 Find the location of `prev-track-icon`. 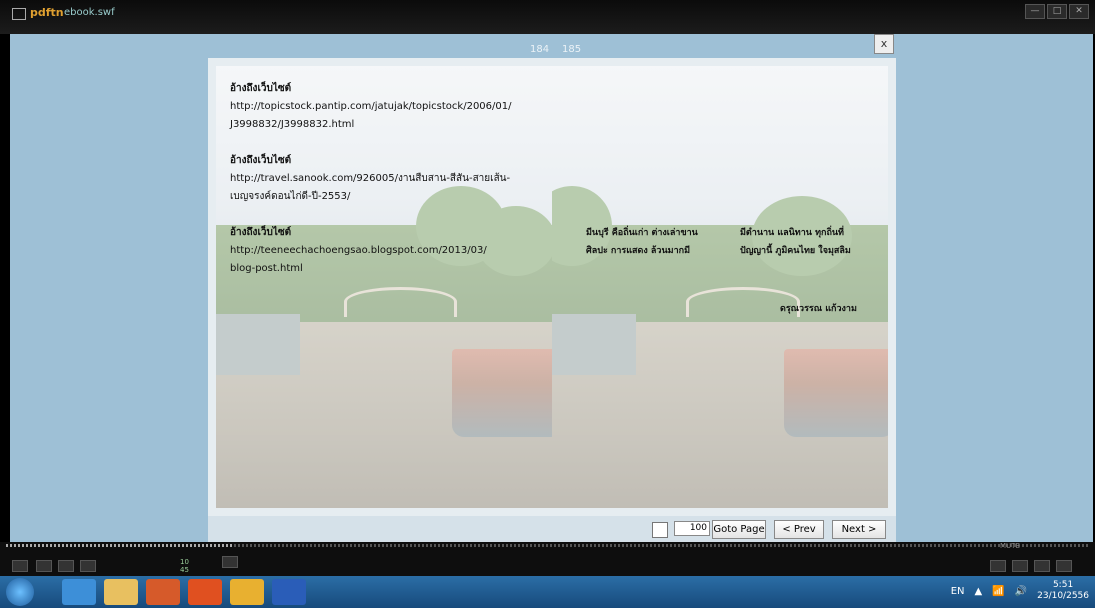

prev-track-icon is located at coordinates (20, 566).